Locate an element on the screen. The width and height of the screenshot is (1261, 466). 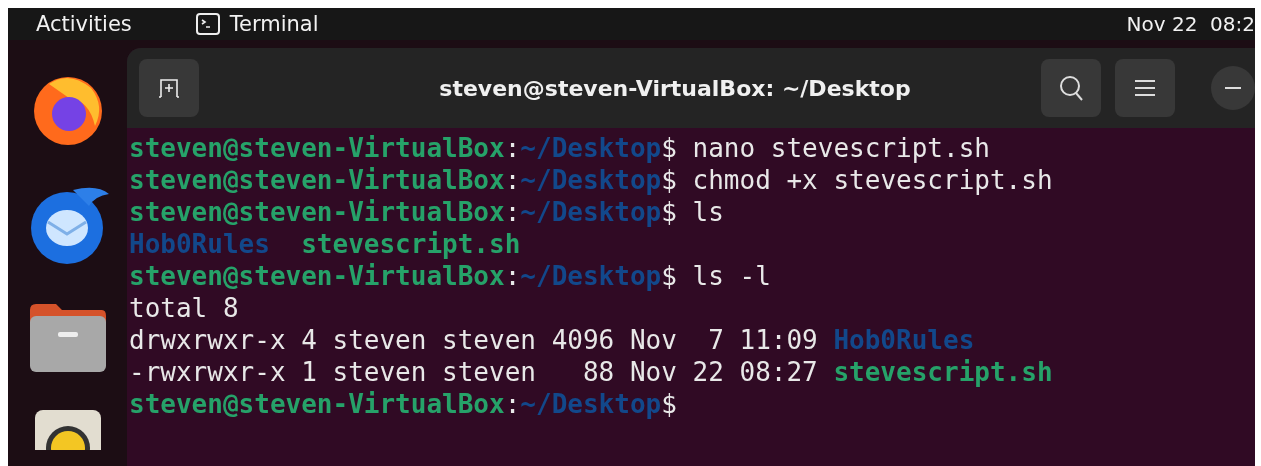
terminal-line: steven@steven-VirtualBox:~/Desktop$ ls -l is located at coordinates (450, 276).